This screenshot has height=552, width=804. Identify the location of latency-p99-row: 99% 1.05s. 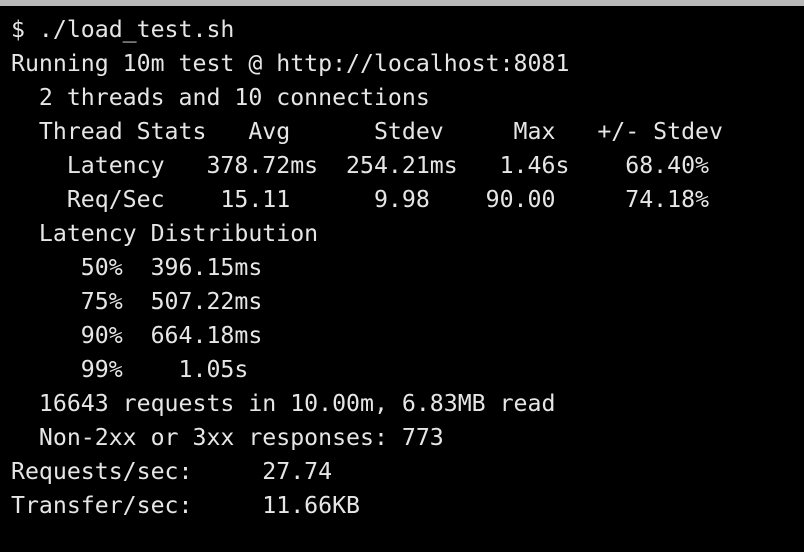
(130, 369).